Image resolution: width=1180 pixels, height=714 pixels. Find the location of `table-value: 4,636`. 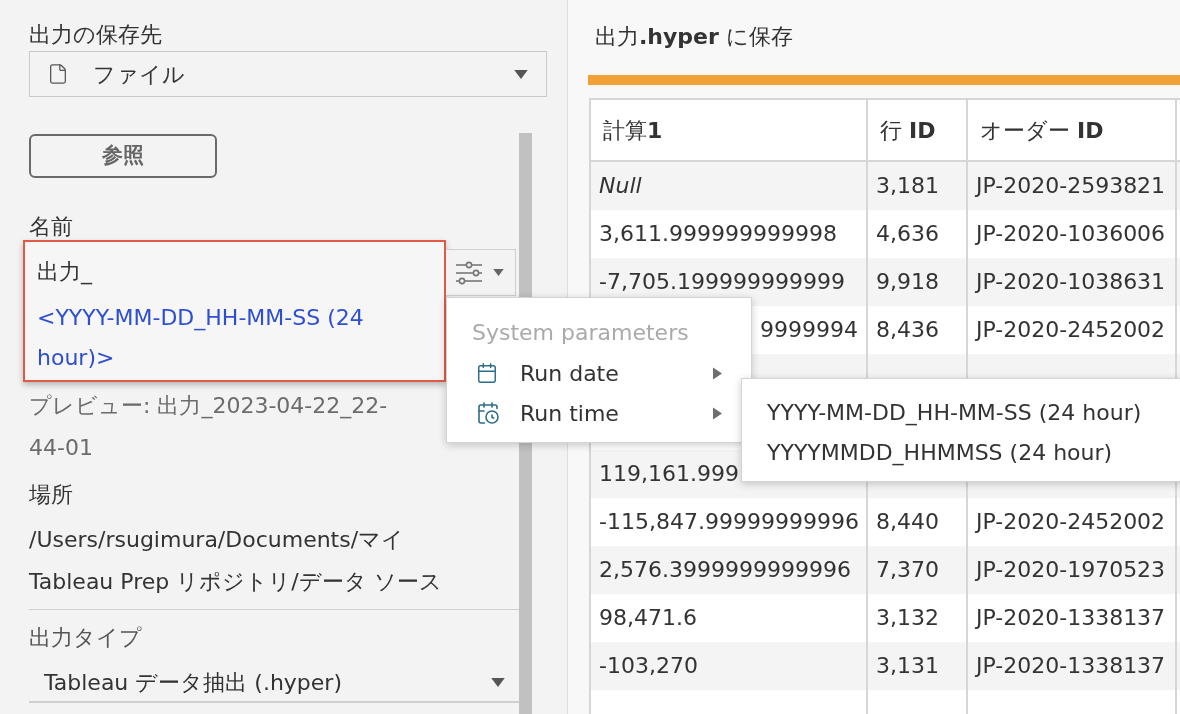

table-value: 4,636 is located at coordinates (907, 234).